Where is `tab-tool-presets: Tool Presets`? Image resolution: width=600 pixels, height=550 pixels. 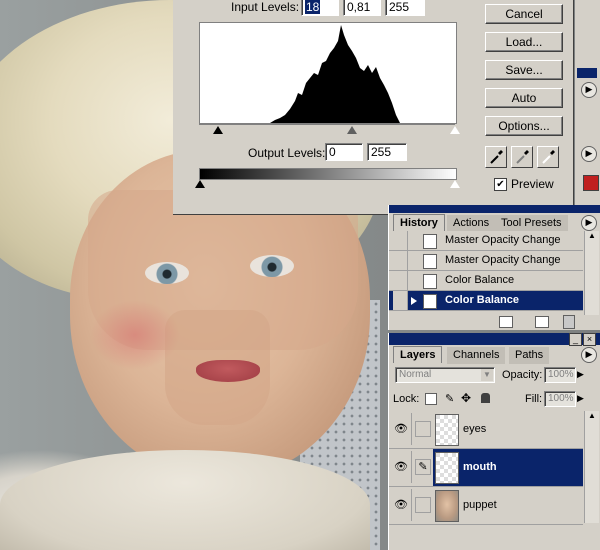 tab-tool-presets: Tool Presets is located at coordinates (531, 223).